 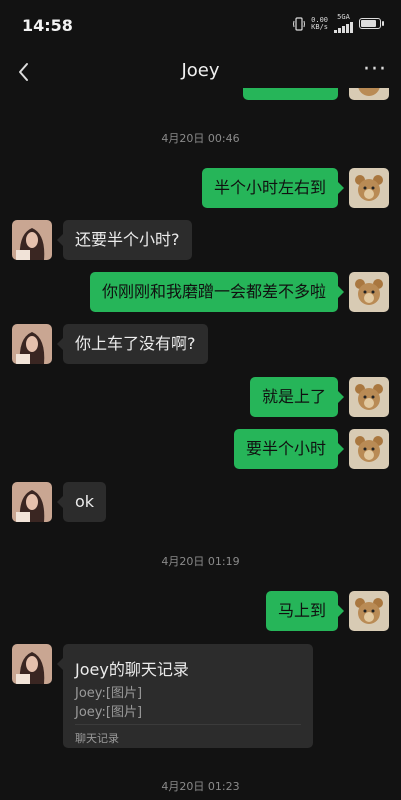 I want to click on network-type: 5GA, so click(x=343, y=23).